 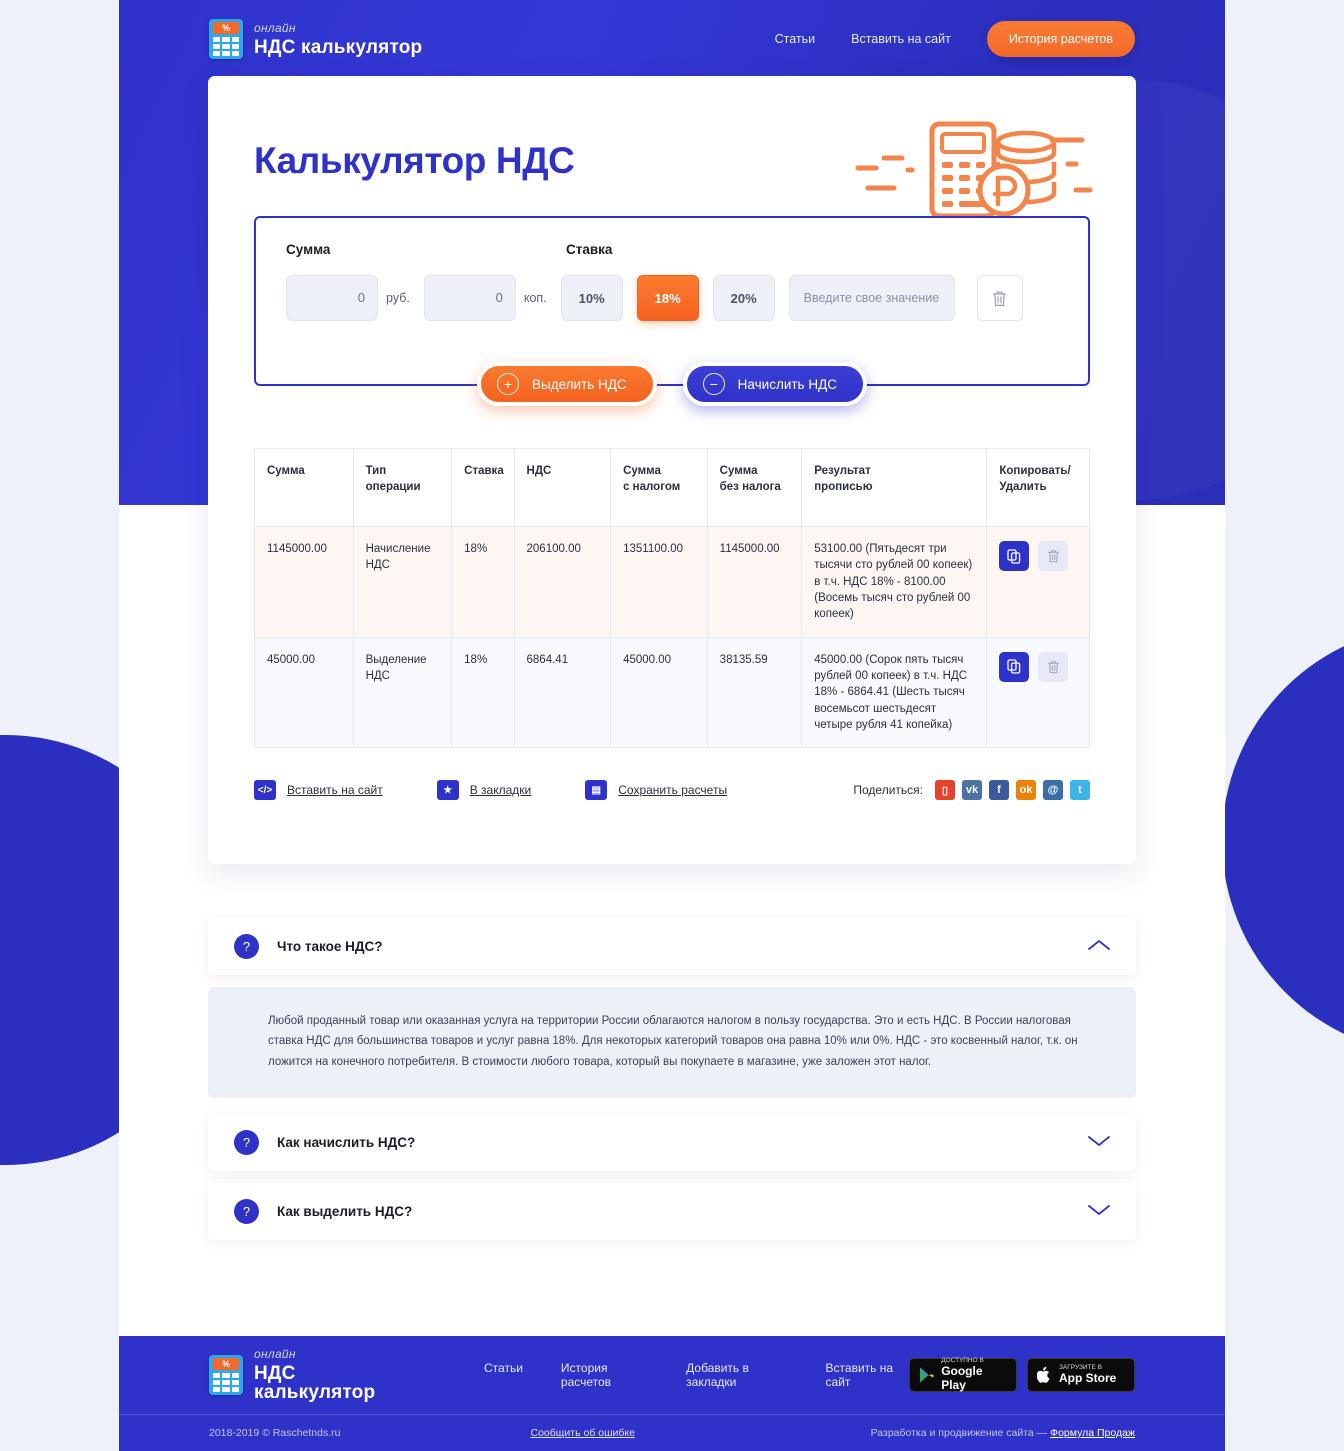 I want to click on minus-circle-icon: −, so click(x=713, y=384).